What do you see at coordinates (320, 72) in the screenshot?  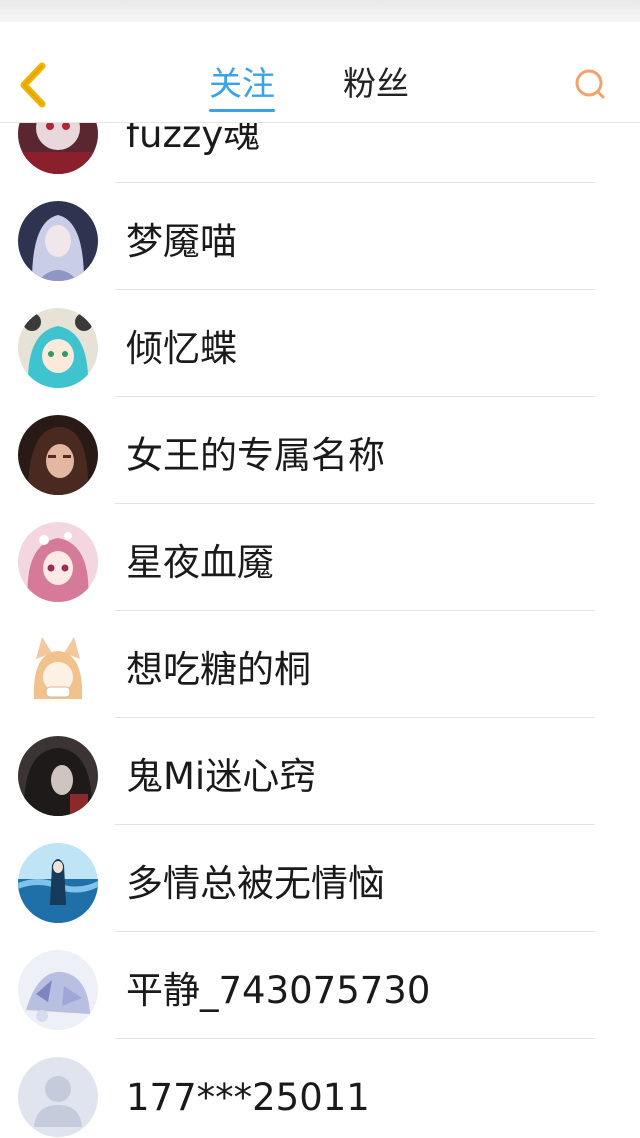 I see `header: 关注 粉丝` at bounding box center [320, 72].